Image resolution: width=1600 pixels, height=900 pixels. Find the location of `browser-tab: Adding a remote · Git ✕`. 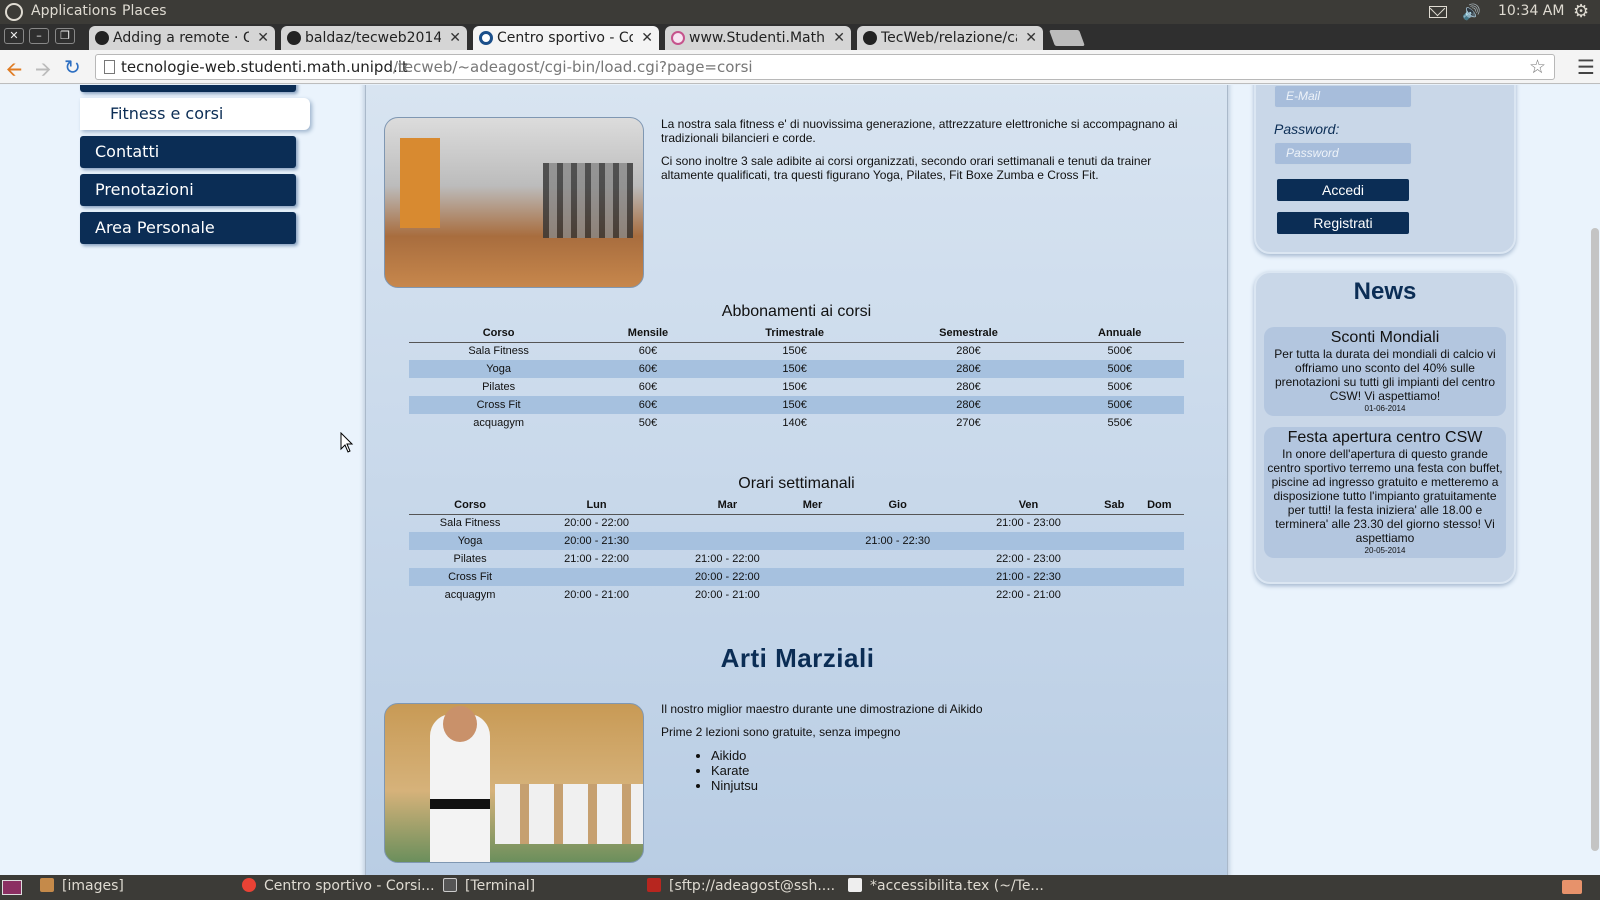

browser-tab: Adding a remote · Git ✕ is located at coordinates (182, 38).